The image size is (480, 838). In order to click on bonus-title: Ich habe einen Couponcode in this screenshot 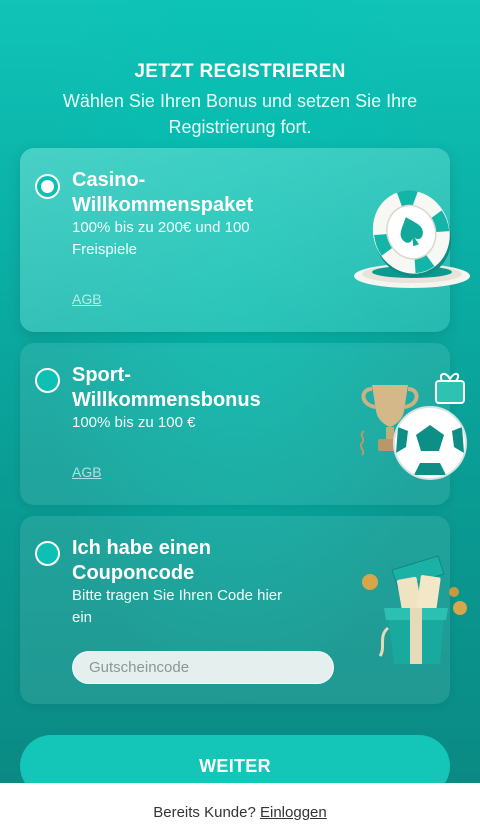, I will do `click(141, 560)`.